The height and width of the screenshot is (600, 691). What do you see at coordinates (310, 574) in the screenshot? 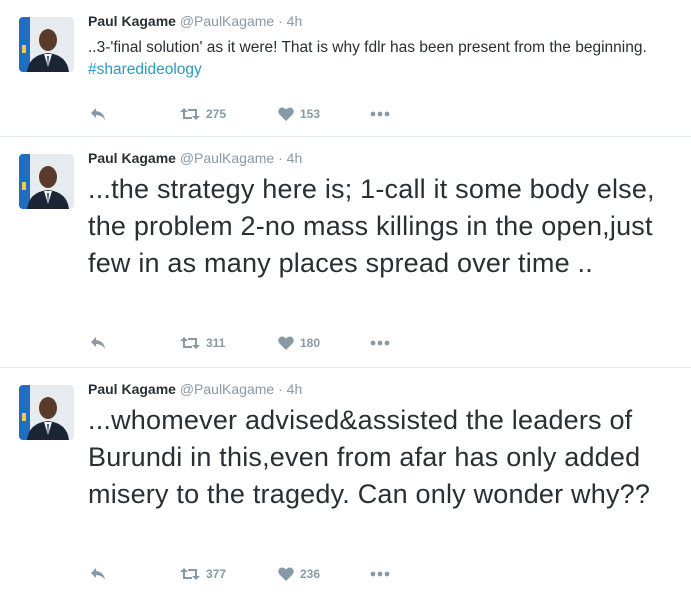
I see `like-count: 236` at bounding box center [310, 574].